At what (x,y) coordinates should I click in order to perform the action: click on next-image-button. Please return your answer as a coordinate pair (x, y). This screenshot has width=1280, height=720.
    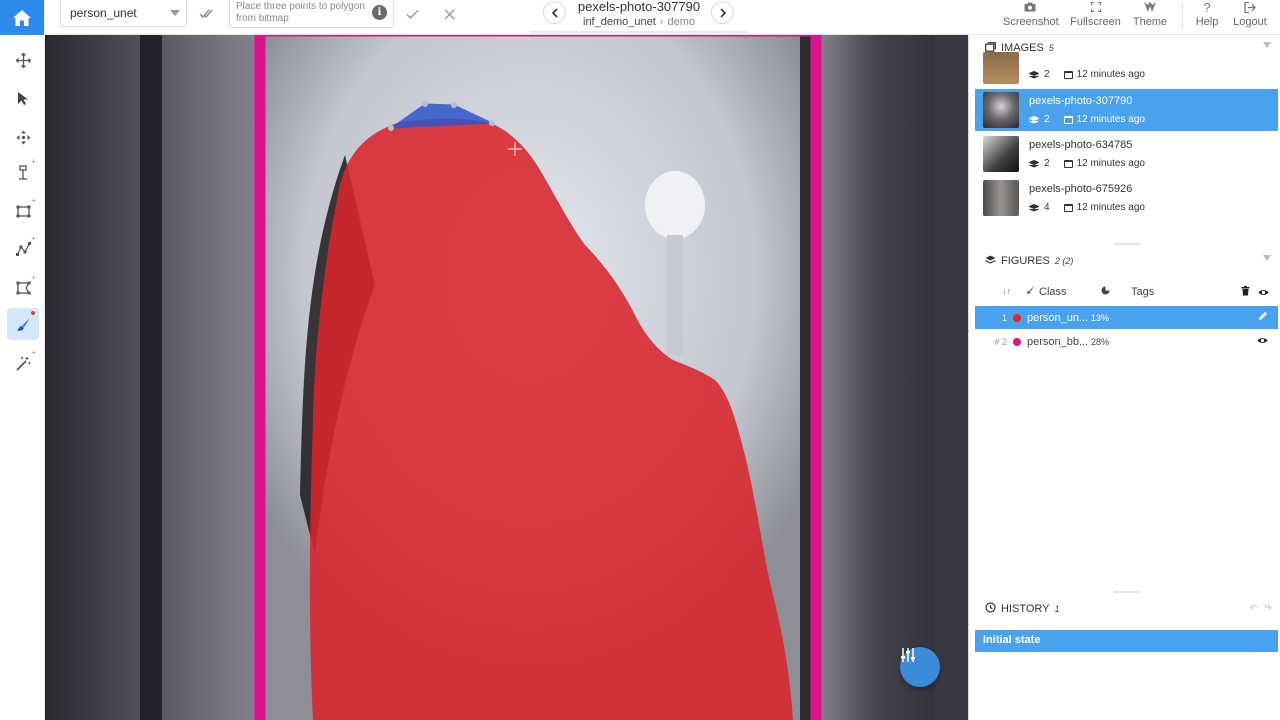
    Looking at the image, I should click on (722, 12).